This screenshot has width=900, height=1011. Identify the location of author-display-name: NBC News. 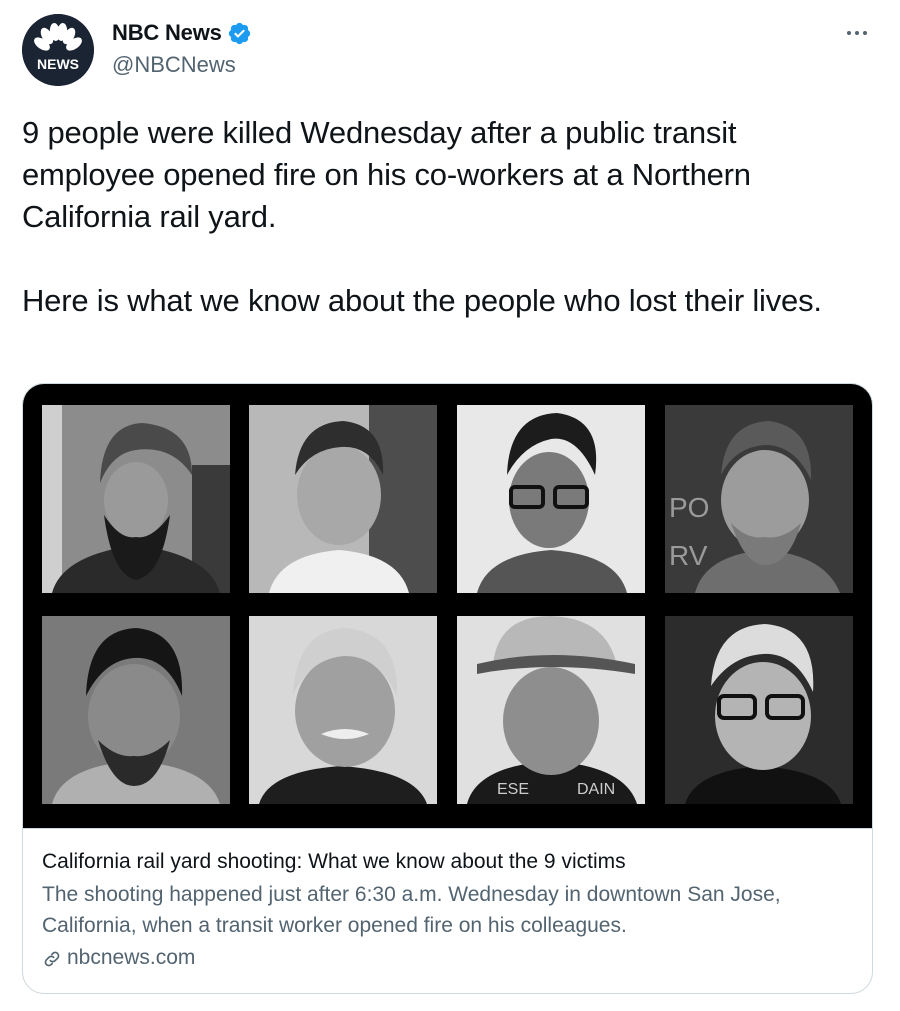
(167, 33).